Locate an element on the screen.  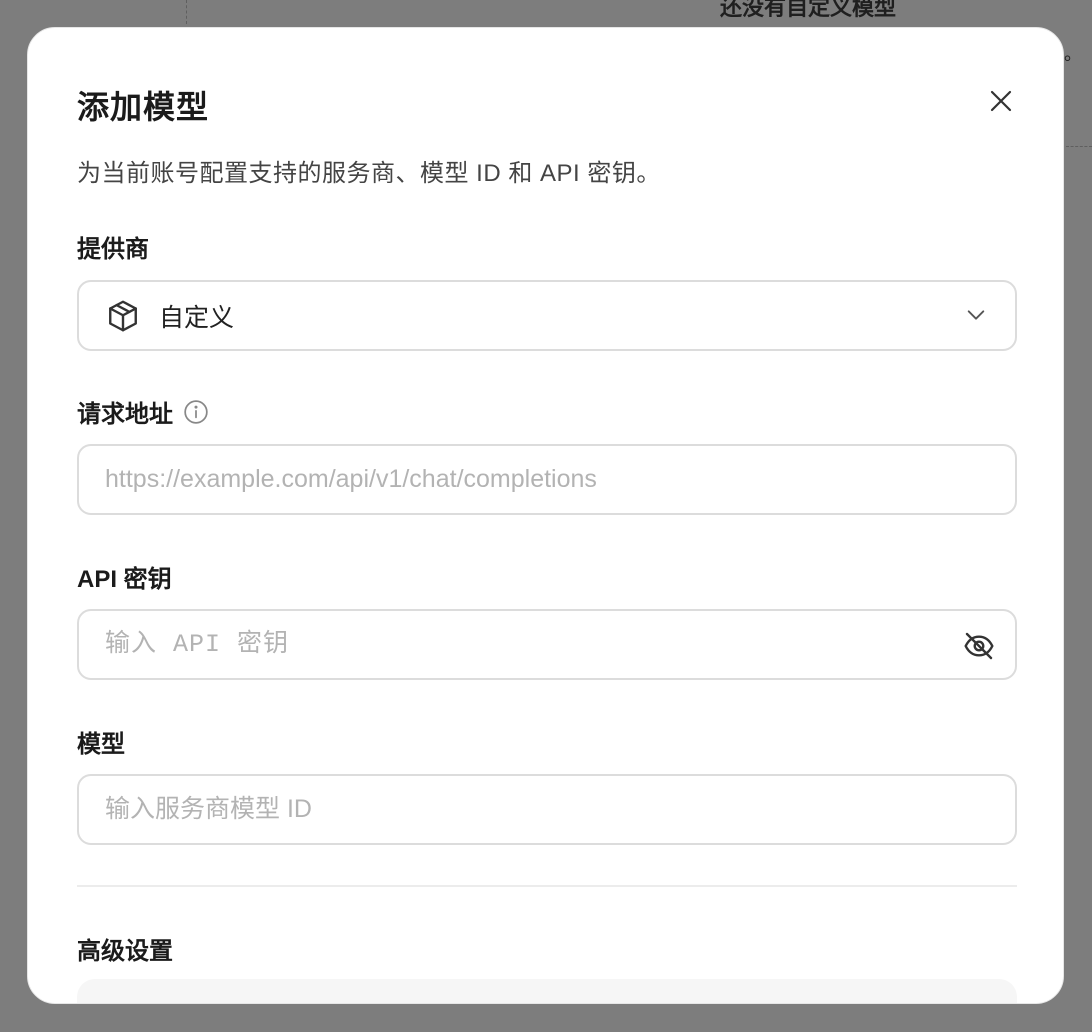
api-key-label-text: API 密钥 is located at coordinates (124, 579).